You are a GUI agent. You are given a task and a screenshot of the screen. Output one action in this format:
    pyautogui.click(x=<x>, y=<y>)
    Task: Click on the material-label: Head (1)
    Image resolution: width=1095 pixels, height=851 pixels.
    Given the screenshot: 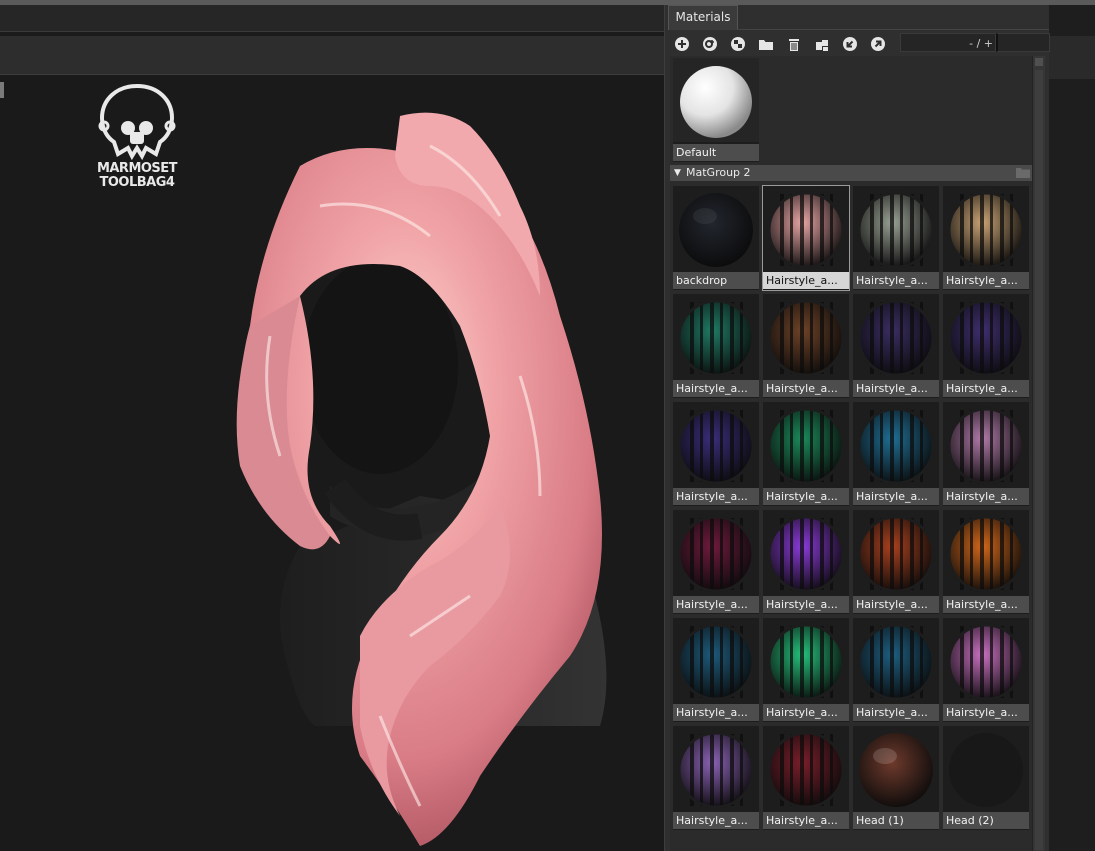 What is the action you would take?
    pyautogui.click(x=896, y=820)
    